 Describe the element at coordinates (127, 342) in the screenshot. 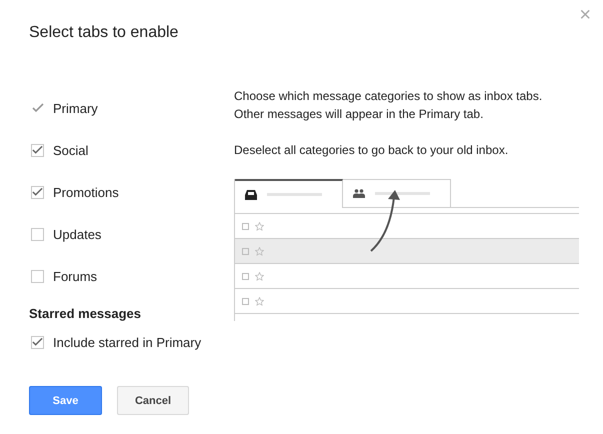

I see `checkbox-label: Include starred in Primary` at that location.